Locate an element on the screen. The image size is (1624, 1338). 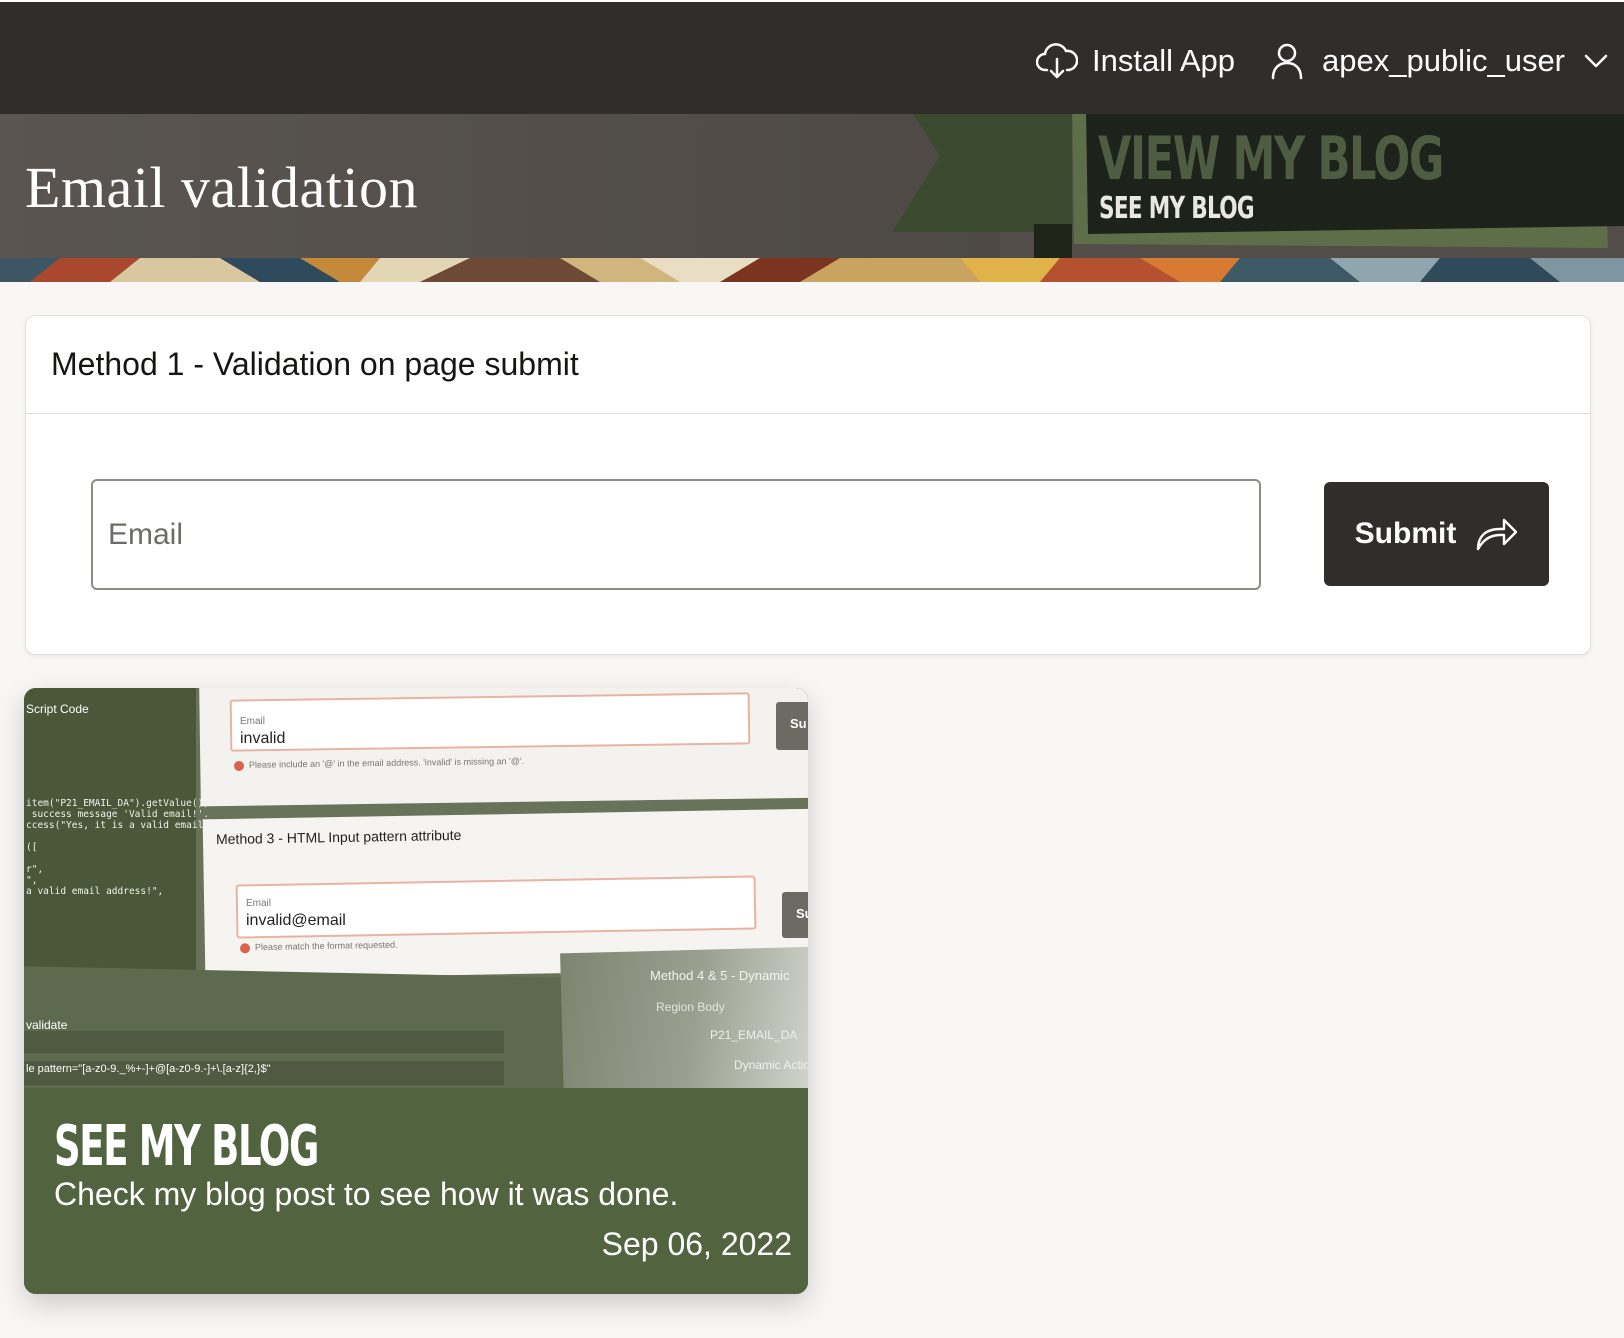
validate-label: validate is located at coordinates (47, 1025).